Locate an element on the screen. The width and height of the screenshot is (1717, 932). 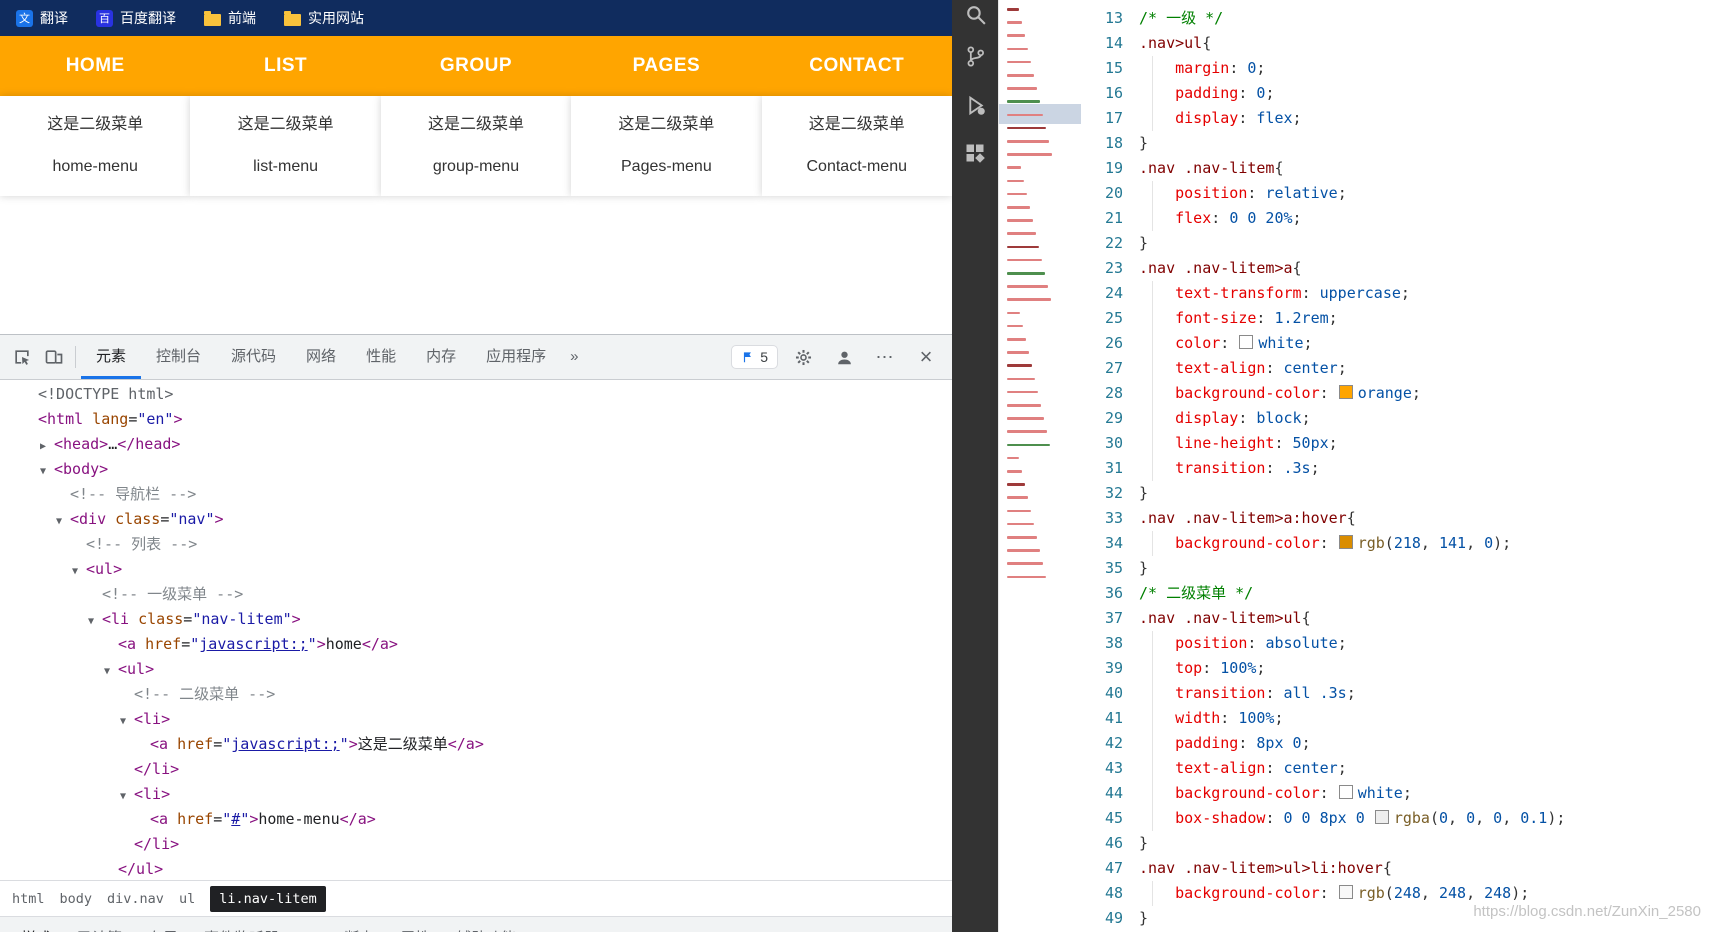
breadcrumb-item: div.nav is located at coordinates (135, 899).